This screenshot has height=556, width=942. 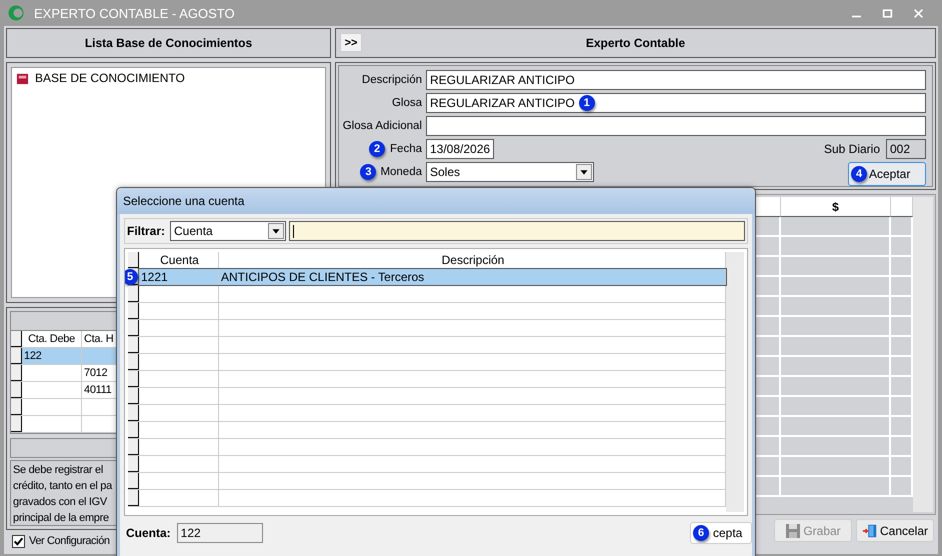 What do you see at coordinates (676, 103) in the screenshot?
I see `input-field: REGULARIZAR ANTICIPO 1` at bounding box center [676, 103].